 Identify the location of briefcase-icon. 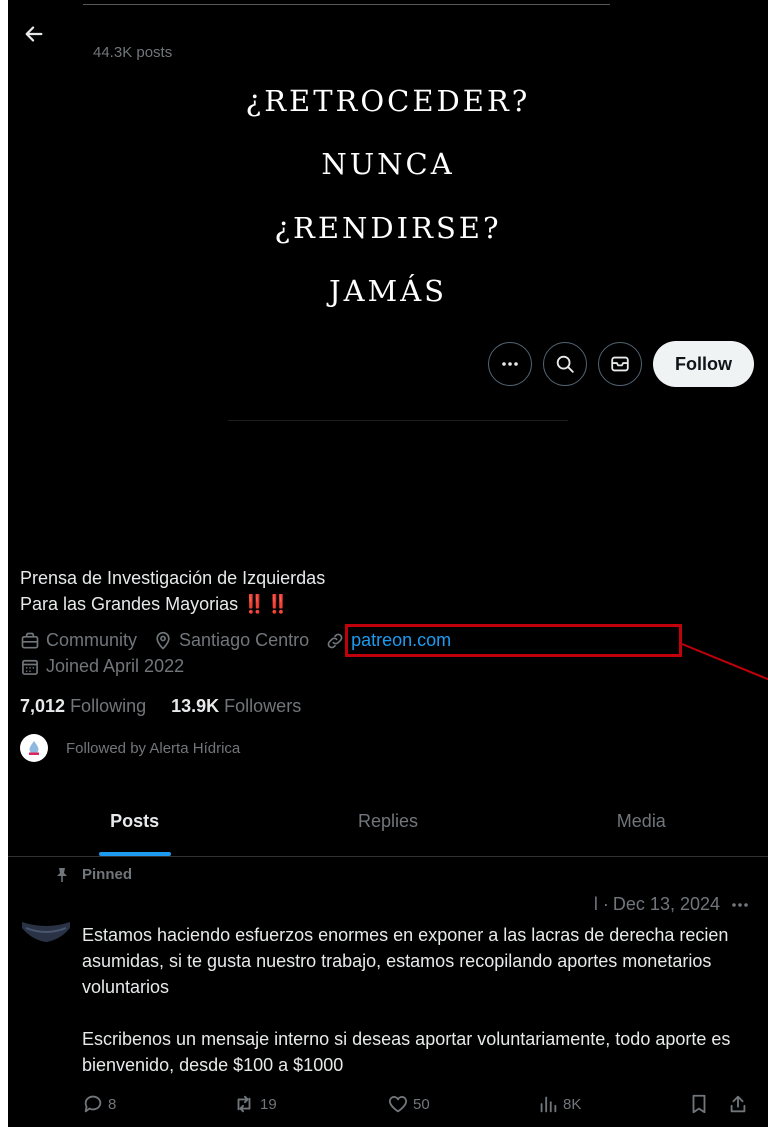
(30, 640).